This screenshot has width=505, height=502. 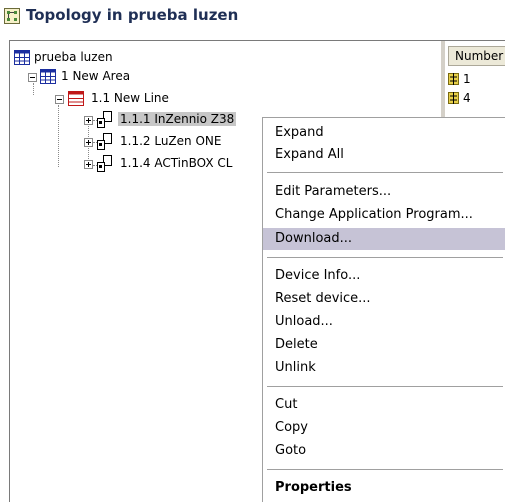 What do you see at coordinates (476, 56) in the screenshot?
I see `column-header-number: Number` at bounding box center [476, 56].